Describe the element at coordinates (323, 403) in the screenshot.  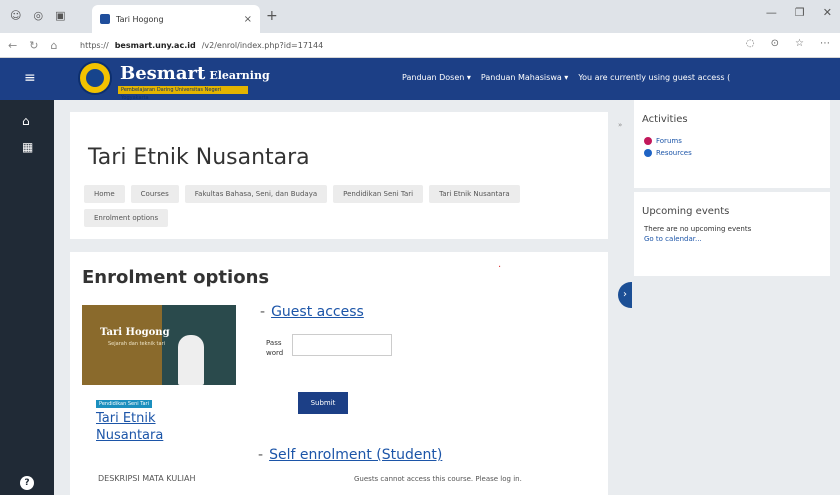
I see `submit-button: Submit` at that location.